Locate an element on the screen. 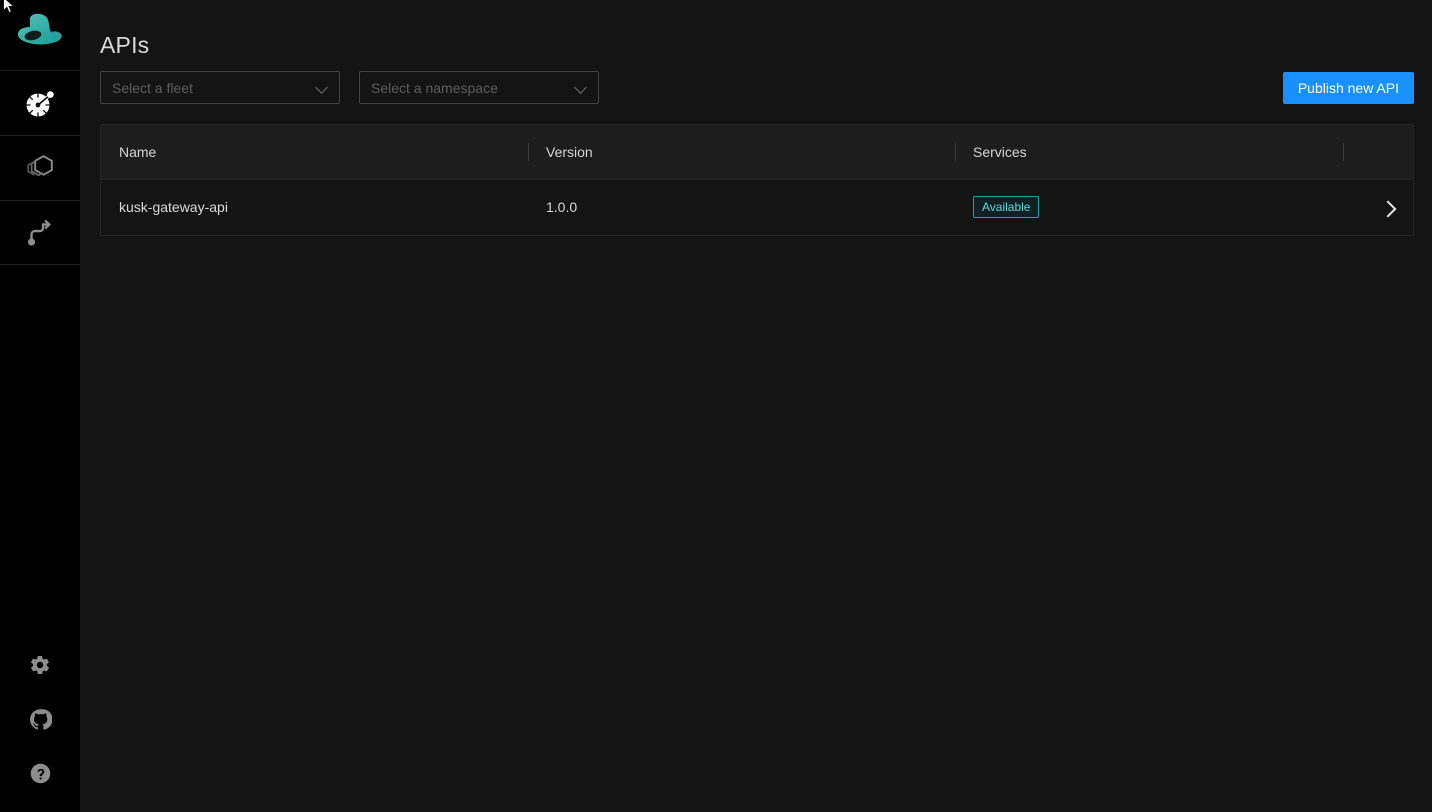 The height and width of the screenshot is (812, 1432). column-header-version: Version is located at coordinates (741, 152).